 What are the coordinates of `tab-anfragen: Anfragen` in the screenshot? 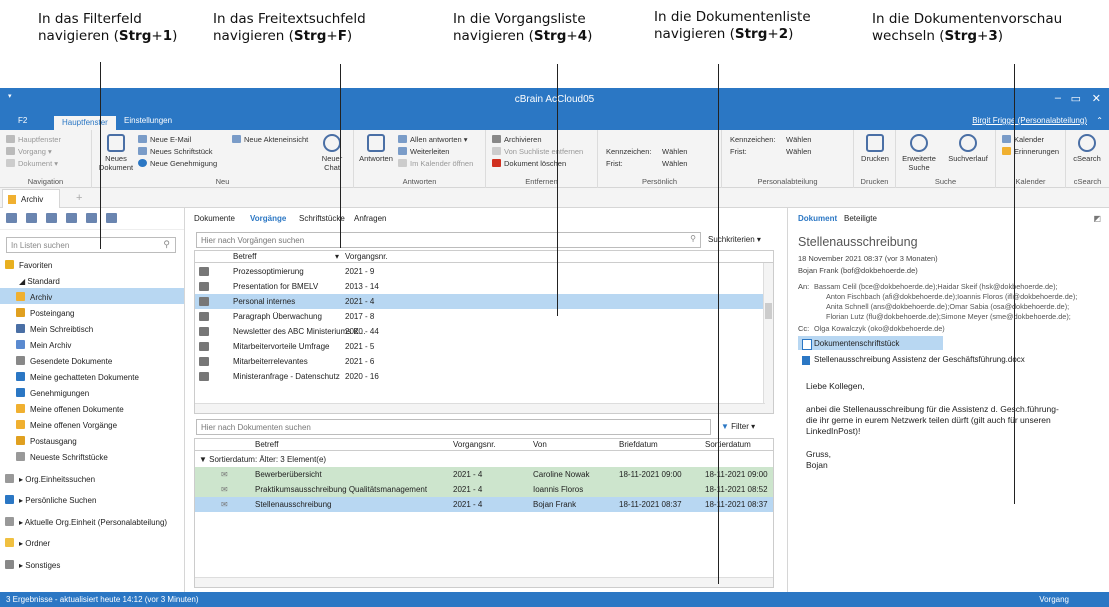 It's located at (370, 218).